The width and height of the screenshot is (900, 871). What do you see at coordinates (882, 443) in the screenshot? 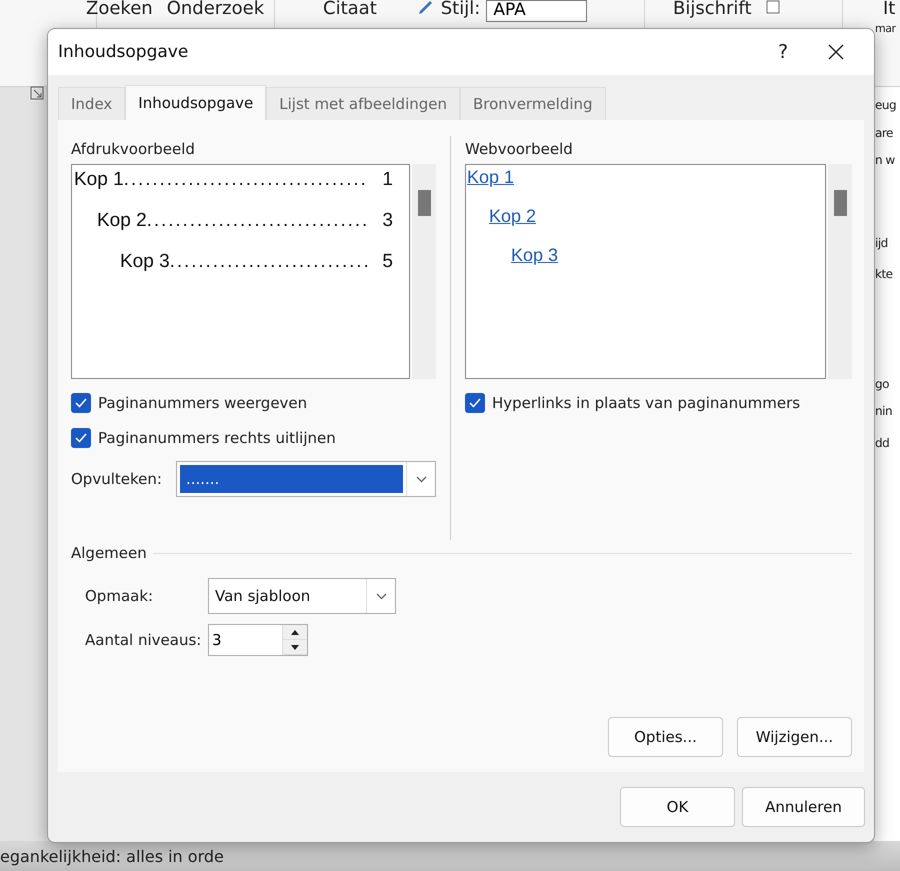
I see `document-text: dd` at bounding box center [882, 443].